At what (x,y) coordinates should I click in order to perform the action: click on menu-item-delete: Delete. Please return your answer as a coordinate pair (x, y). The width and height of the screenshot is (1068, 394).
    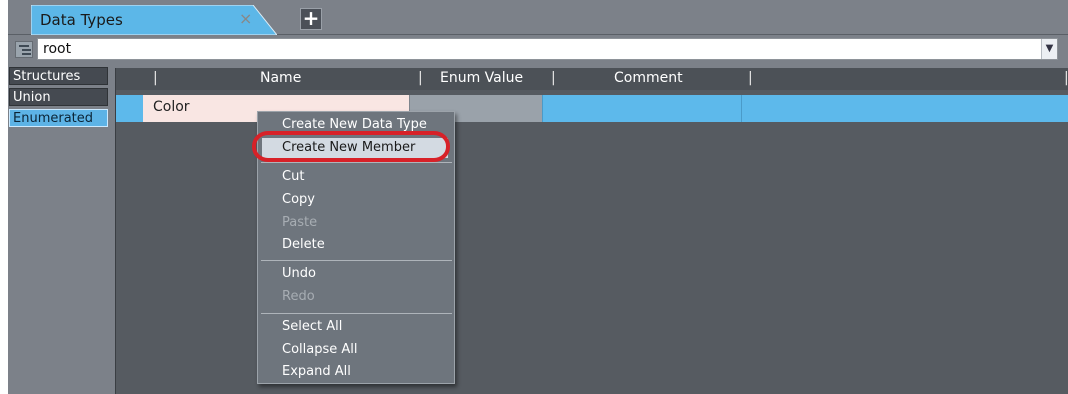
    Looking at the image, I should click on (303, 244).